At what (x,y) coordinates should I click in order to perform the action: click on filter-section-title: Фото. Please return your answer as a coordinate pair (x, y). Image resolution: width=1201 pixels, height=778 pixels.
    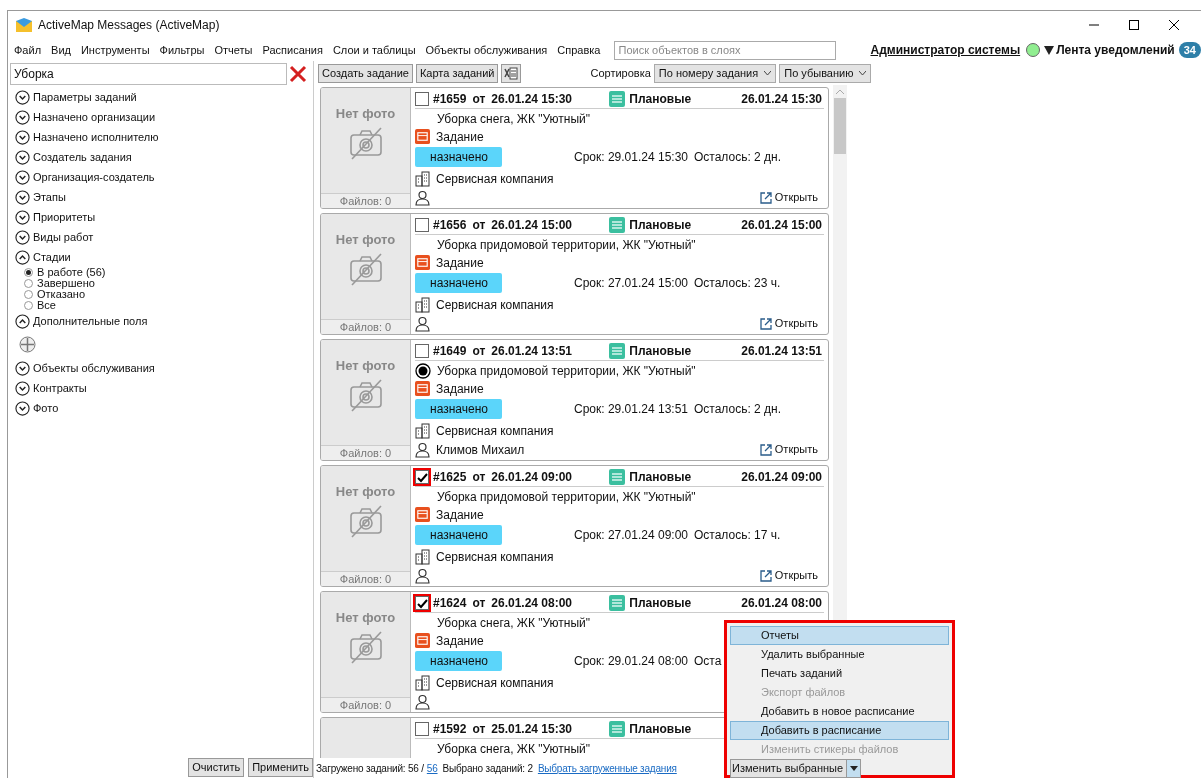
    Looking at the image, I should click on (46, 408).